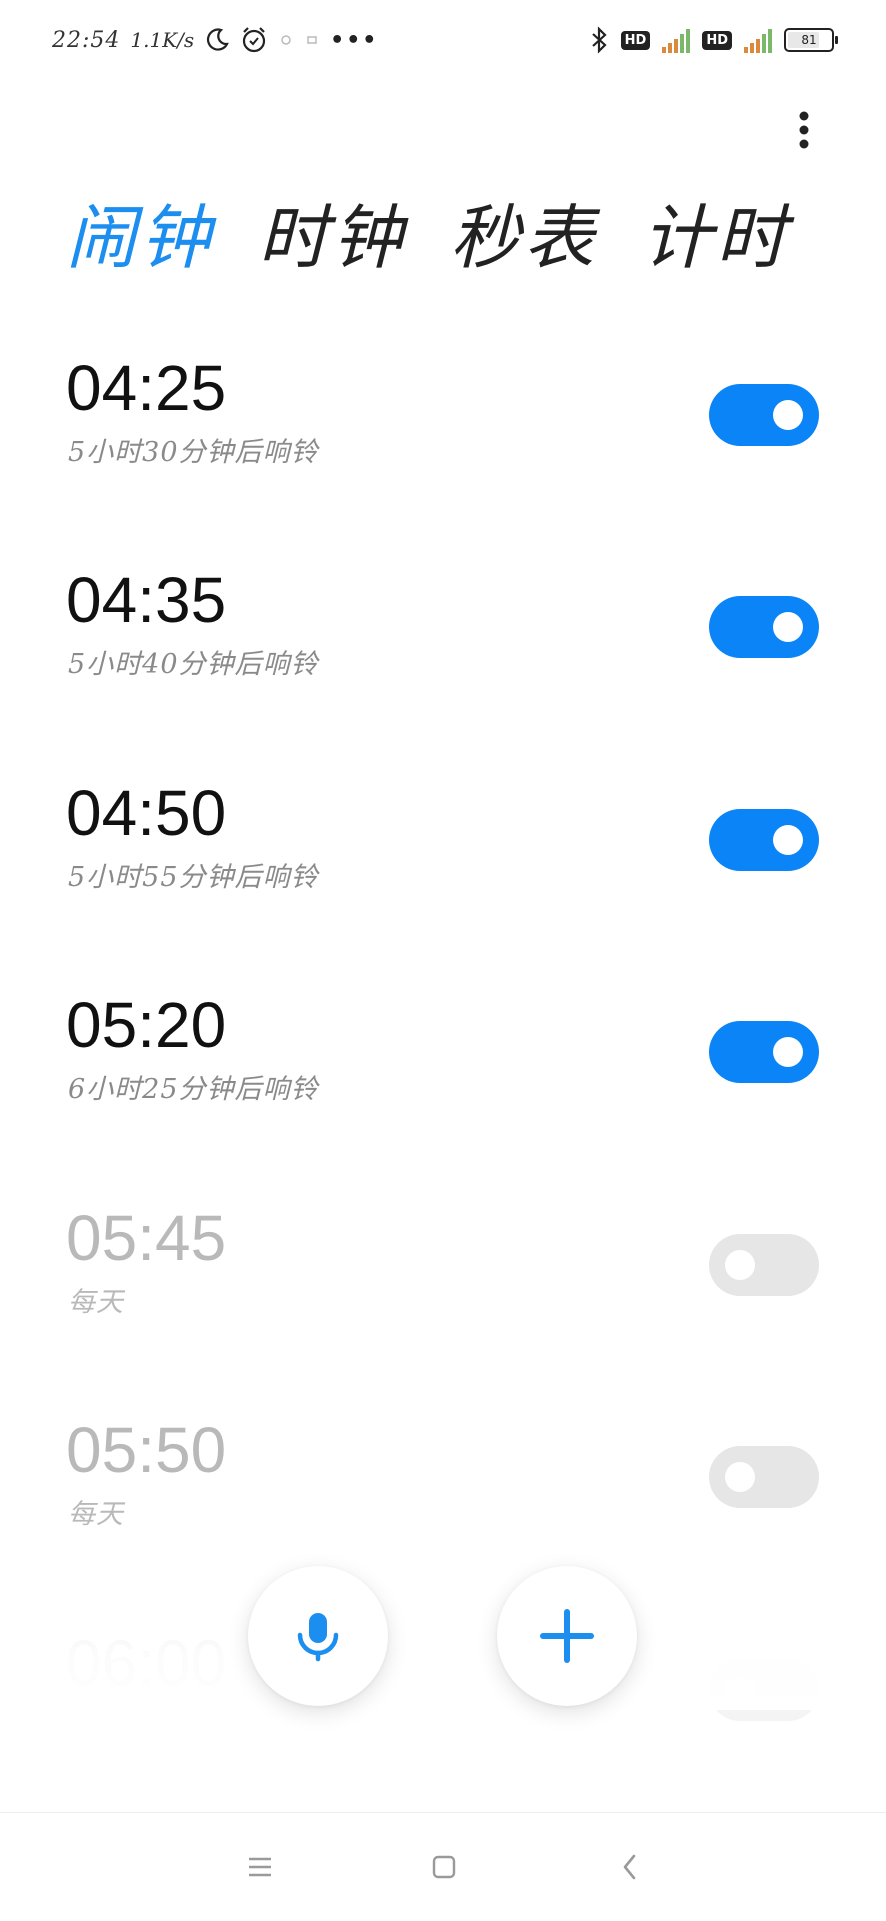 The height and width of the screenshot is (1921, 886). What do you see at coordinates (599, 40) in the screenshot?
I see `bluetooth-icon` at bounding box center [599, 40].